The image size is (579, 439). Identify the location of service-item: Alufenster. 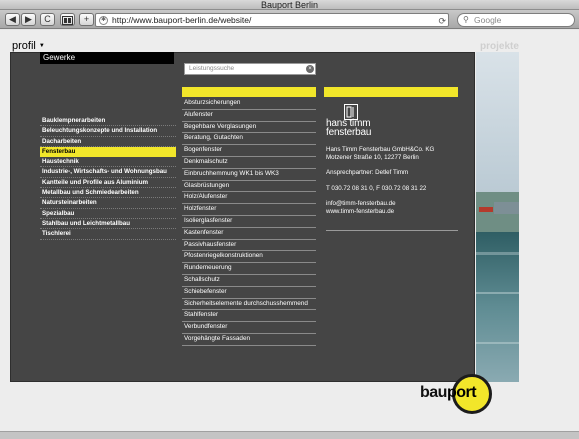
(249, 116).